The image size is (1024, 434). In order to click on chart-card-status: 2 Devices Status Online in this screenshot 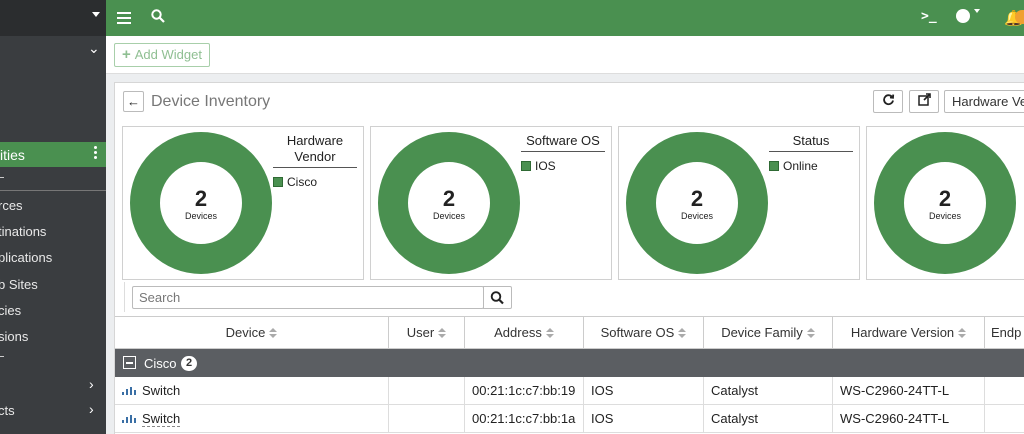, I will do `click(739, 203)`.